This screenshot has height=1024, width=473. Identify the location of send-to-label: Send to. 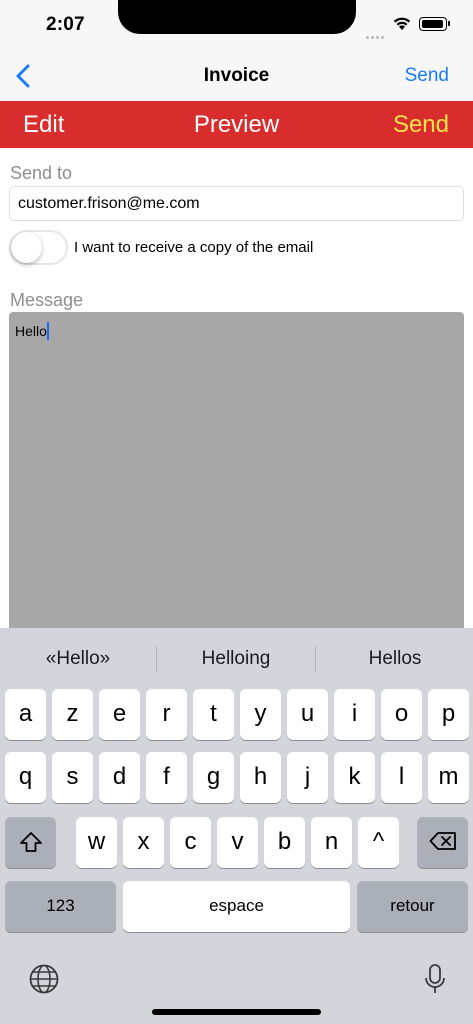
(41, 173).